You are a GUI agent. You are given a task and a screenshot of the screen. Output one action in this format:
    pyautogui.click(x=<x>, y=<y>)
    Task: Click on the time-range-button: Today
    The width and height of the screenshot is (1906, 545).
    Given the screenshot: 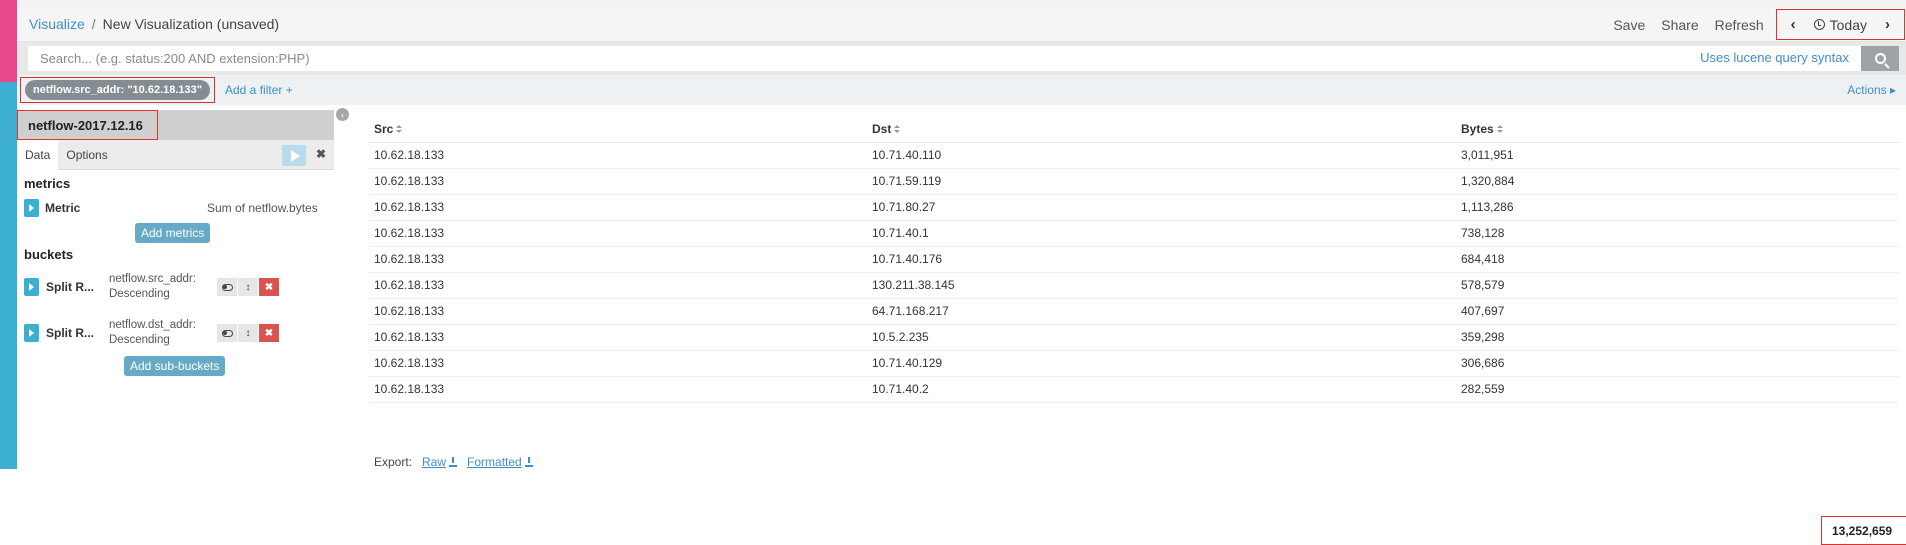 What is the action you would take?
    pyautogui.click(x=1840, y=25)
    